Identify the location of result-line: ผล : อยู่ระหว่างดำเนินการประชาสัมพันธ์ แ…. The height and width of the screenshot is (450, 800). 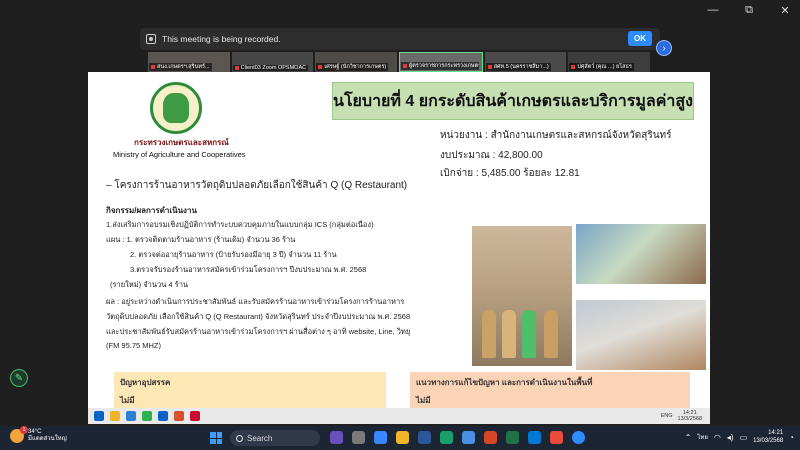
(255, 301).